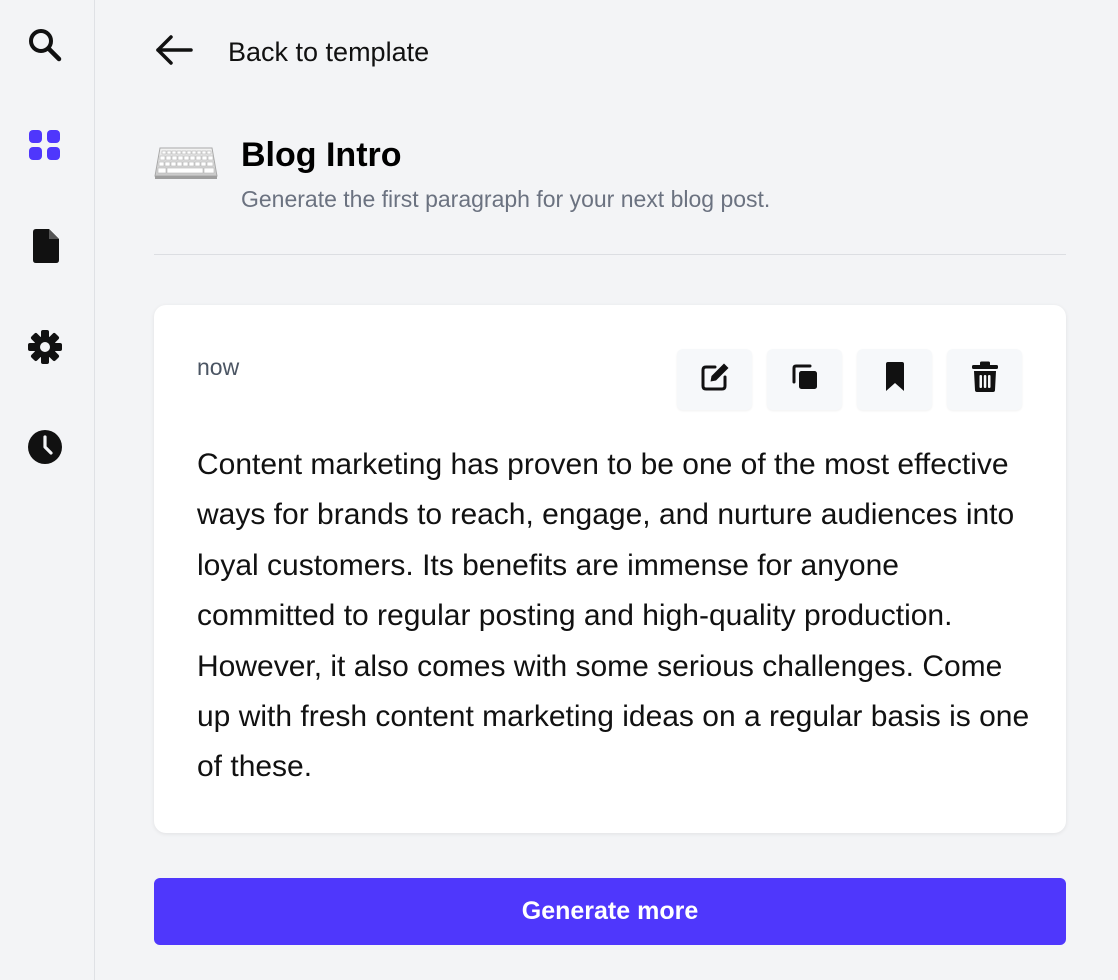 The width and height of the screenshot is (1118, 980). I want to click on result-actions, so click(849, 379).